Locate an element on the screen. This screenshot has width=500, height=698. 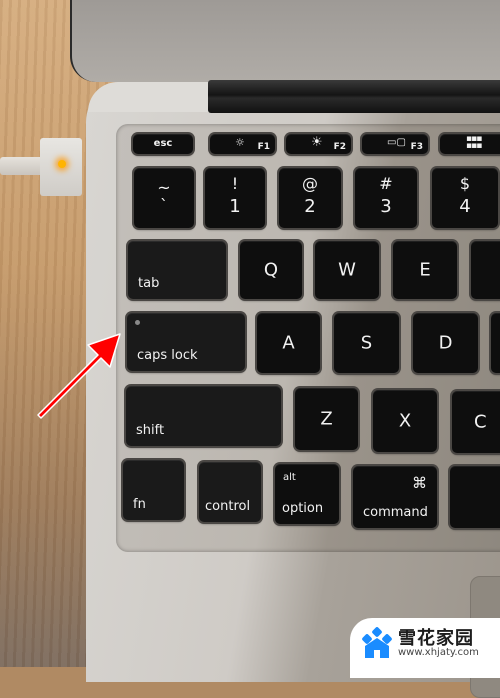
snowflake-house-logo-icon is located at coordinates (377, 642).